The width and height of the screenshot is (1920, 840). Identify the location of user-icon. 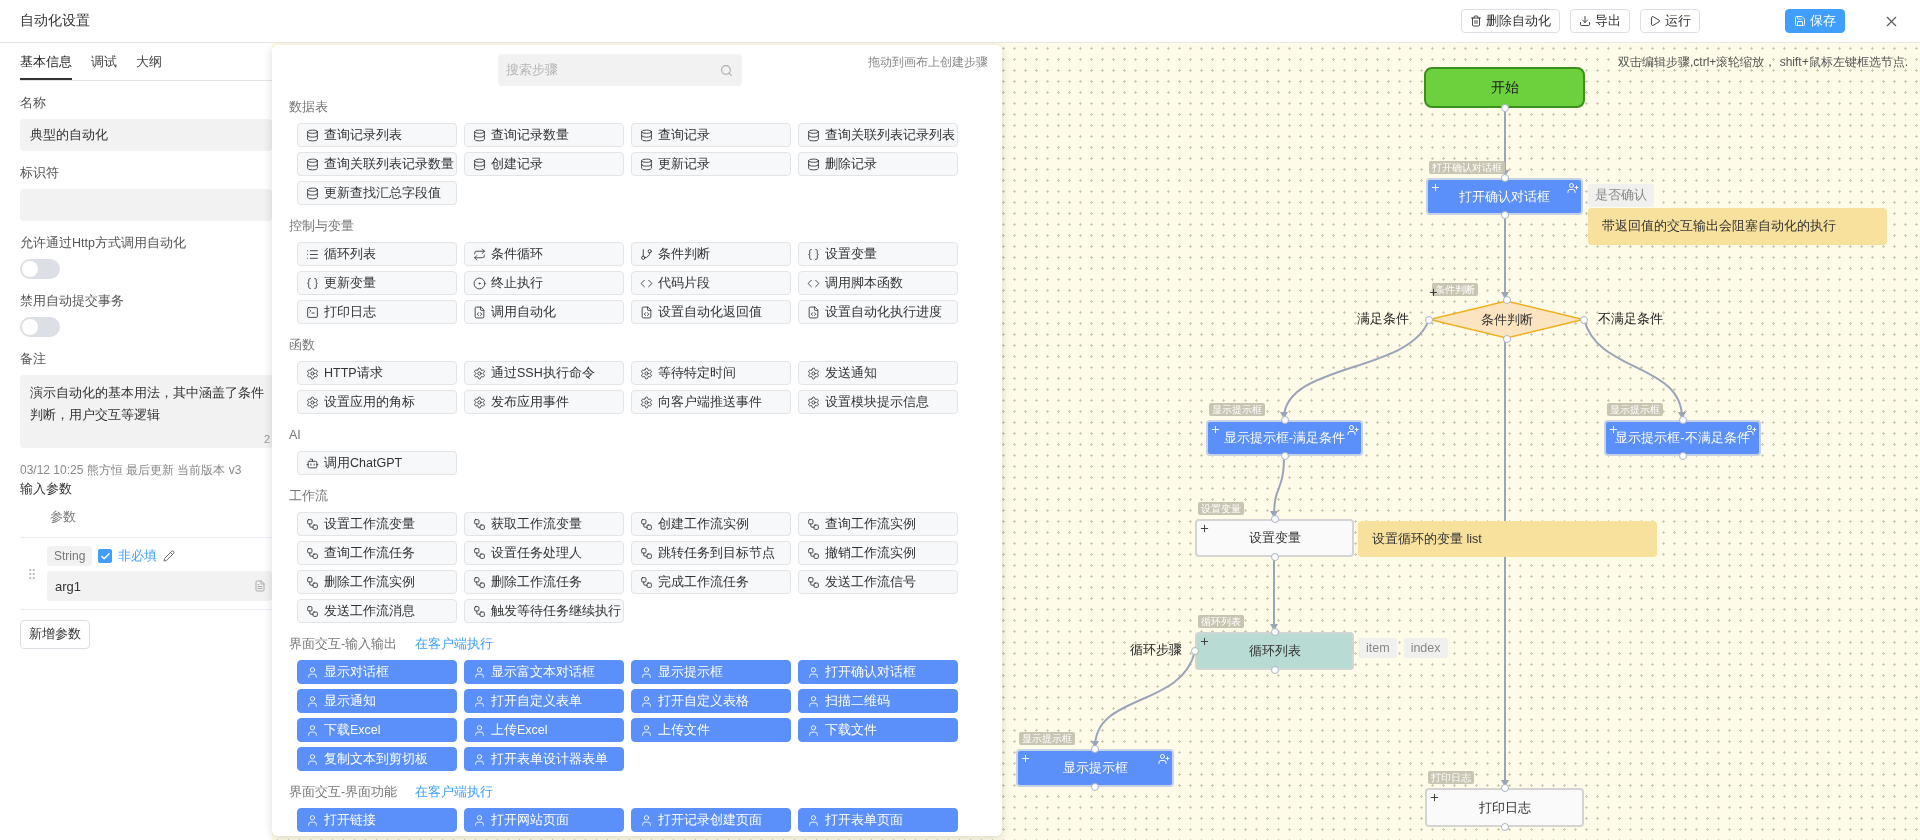
(312, 759).